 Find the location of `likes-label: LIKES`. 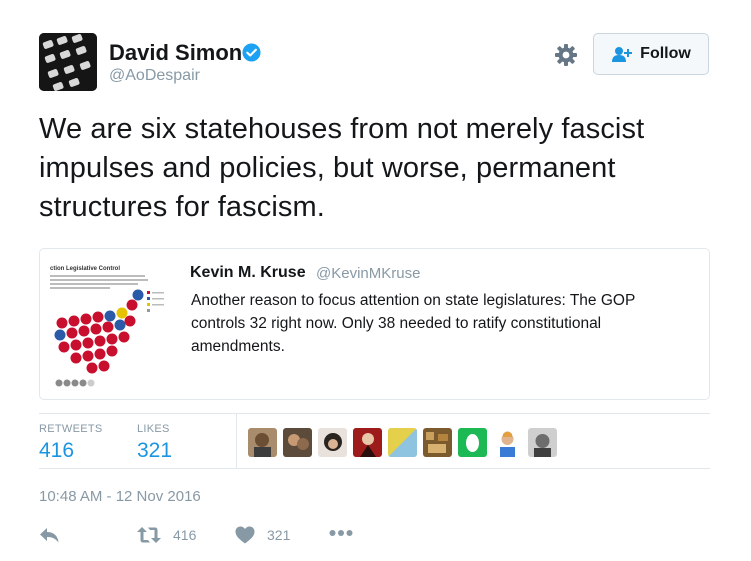

likes-label: LIKES is located at coordinates (153, 429).